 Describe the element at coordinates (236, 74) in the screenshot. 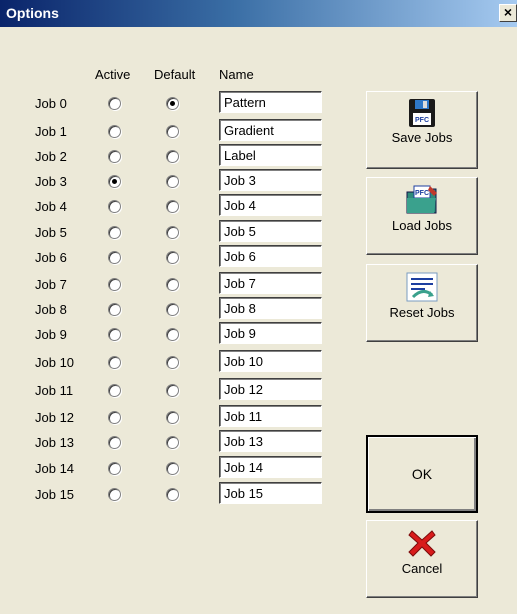

I see `header-name: Name` at that location.